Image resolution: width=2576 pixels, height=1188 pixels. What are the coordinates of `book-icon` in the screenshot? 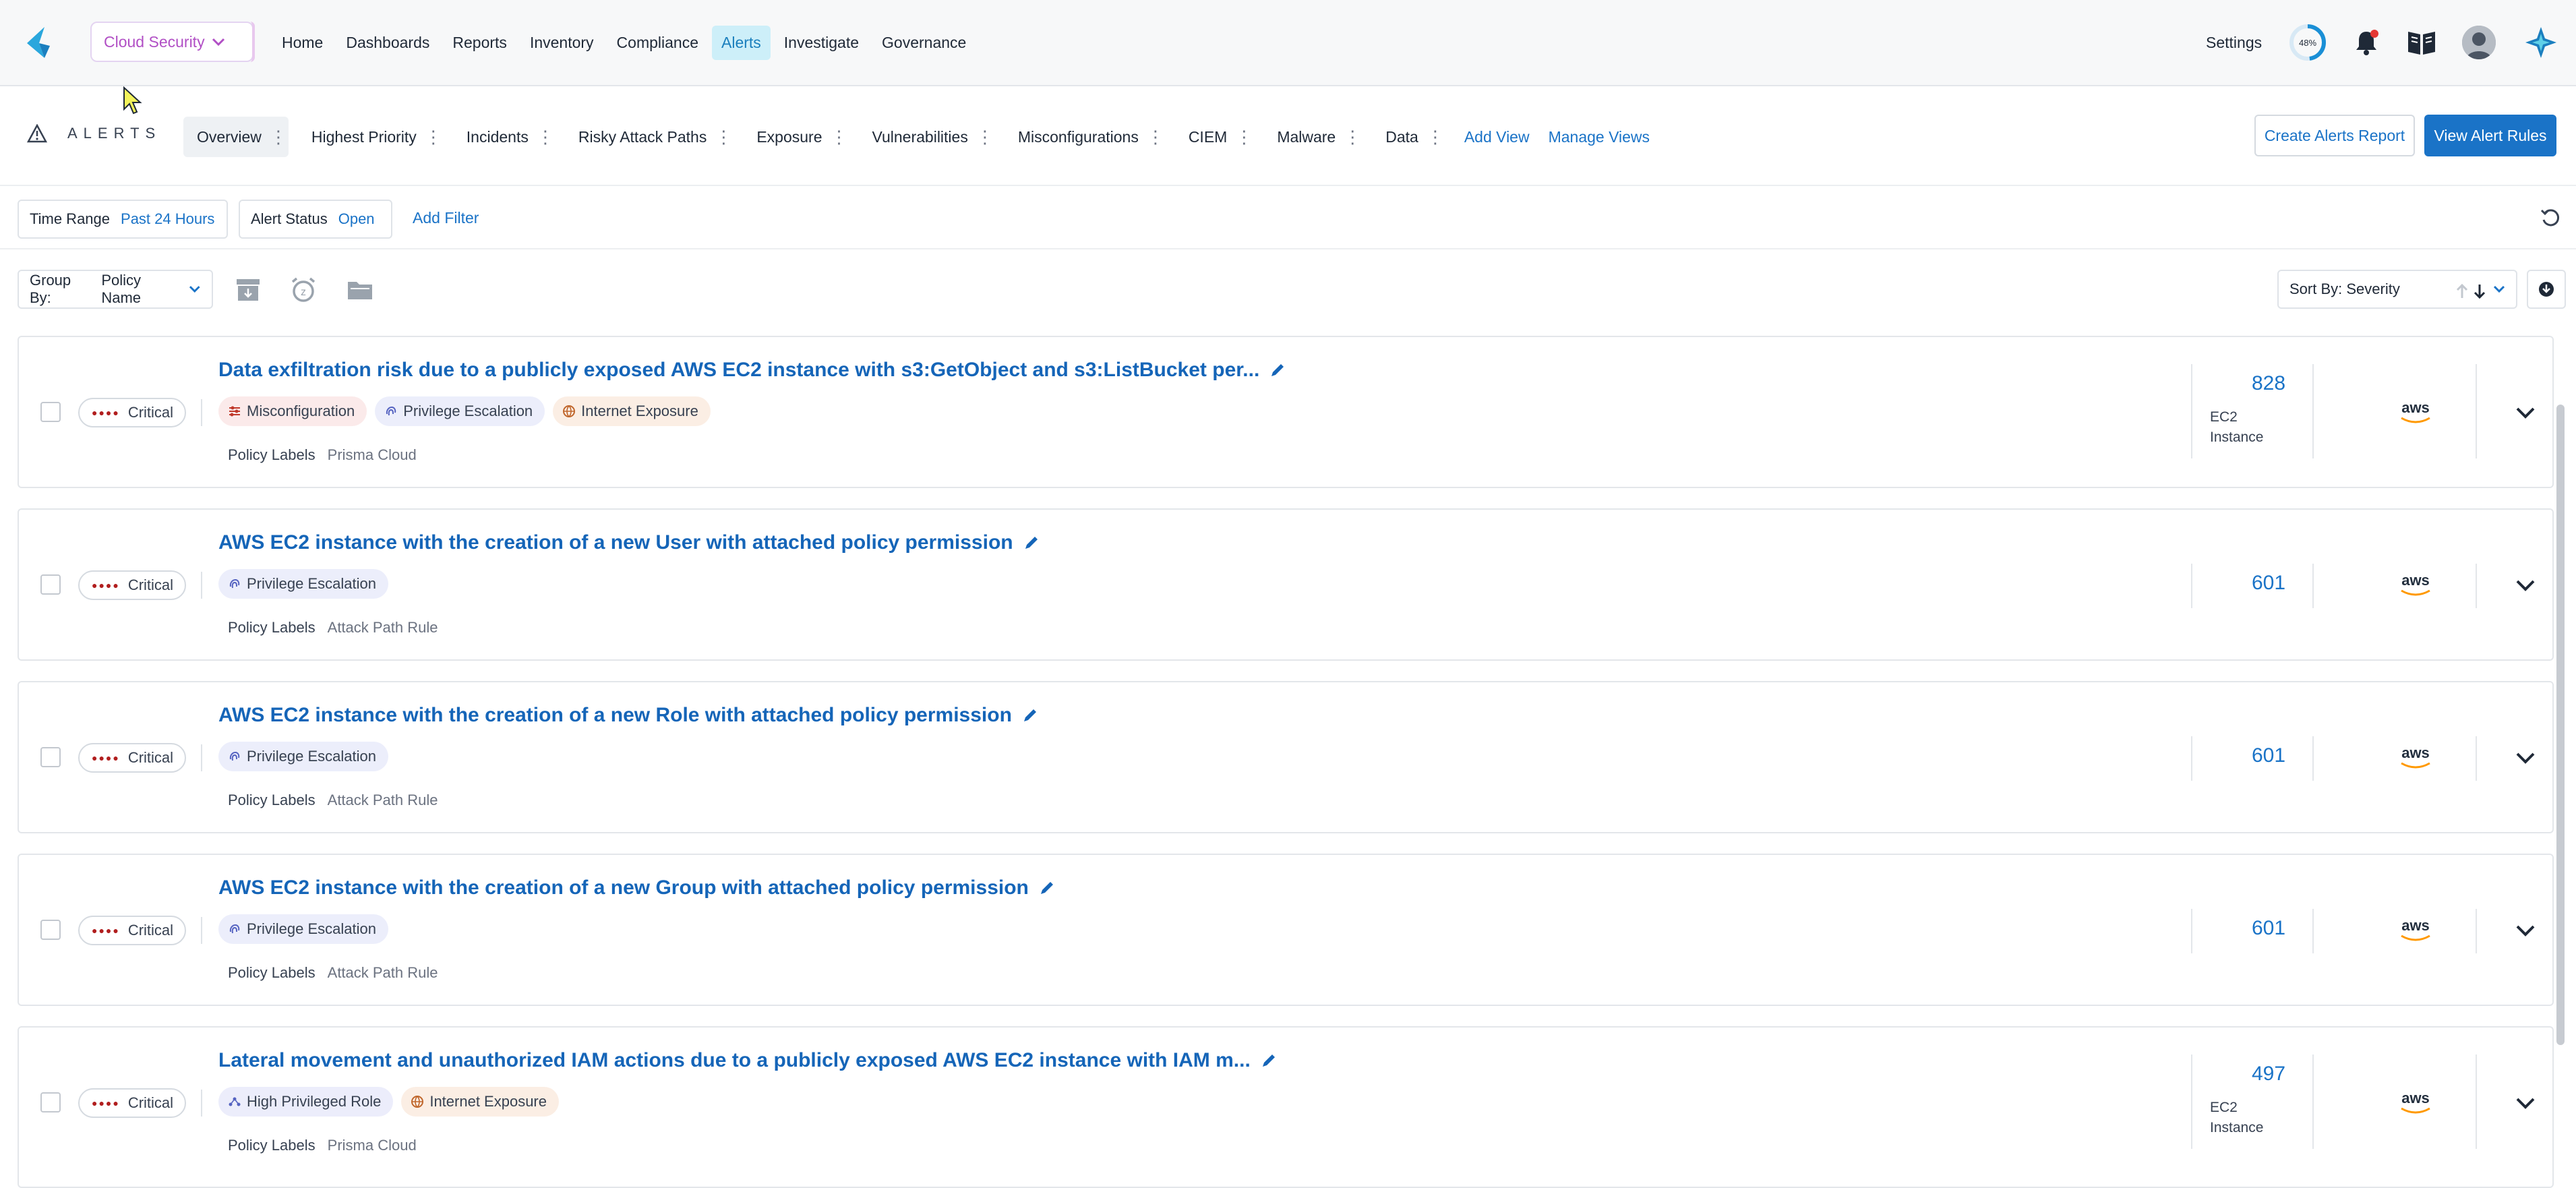 It's located at (2421, 42).